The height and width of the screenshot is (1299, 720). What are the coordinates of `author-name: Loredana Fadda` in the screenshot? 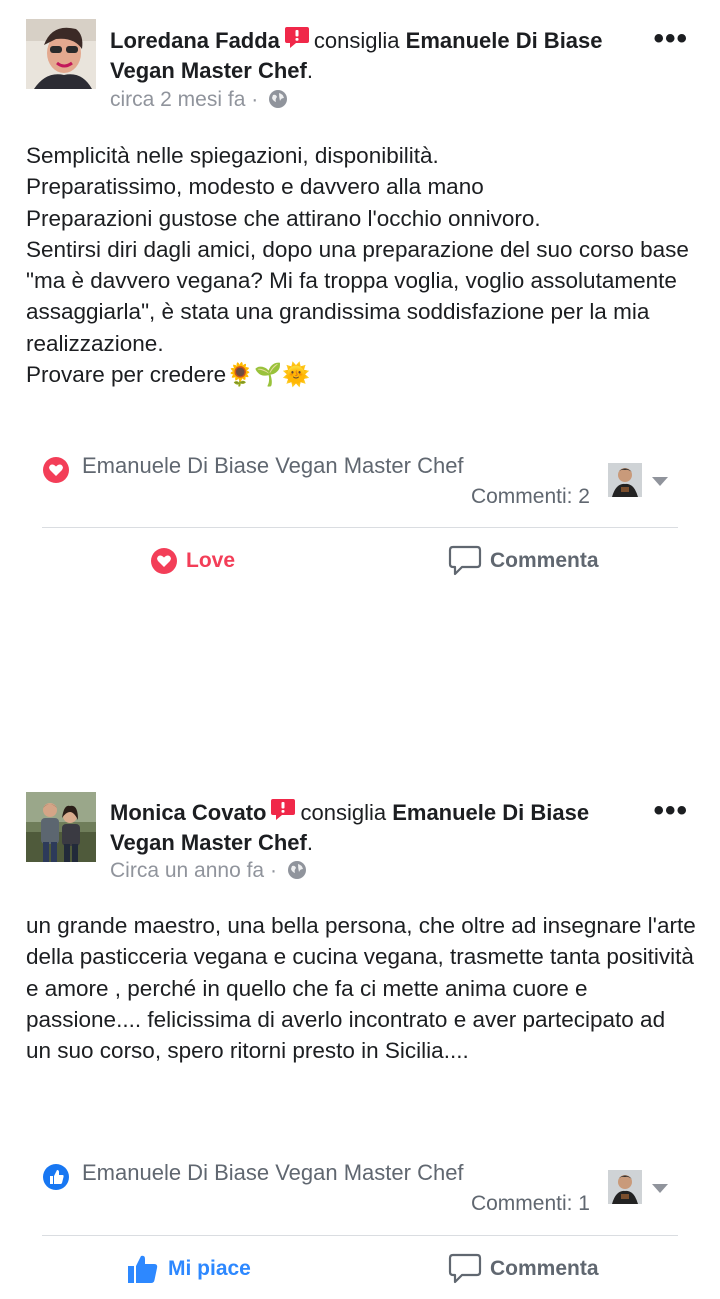 It's located at (195, 40).